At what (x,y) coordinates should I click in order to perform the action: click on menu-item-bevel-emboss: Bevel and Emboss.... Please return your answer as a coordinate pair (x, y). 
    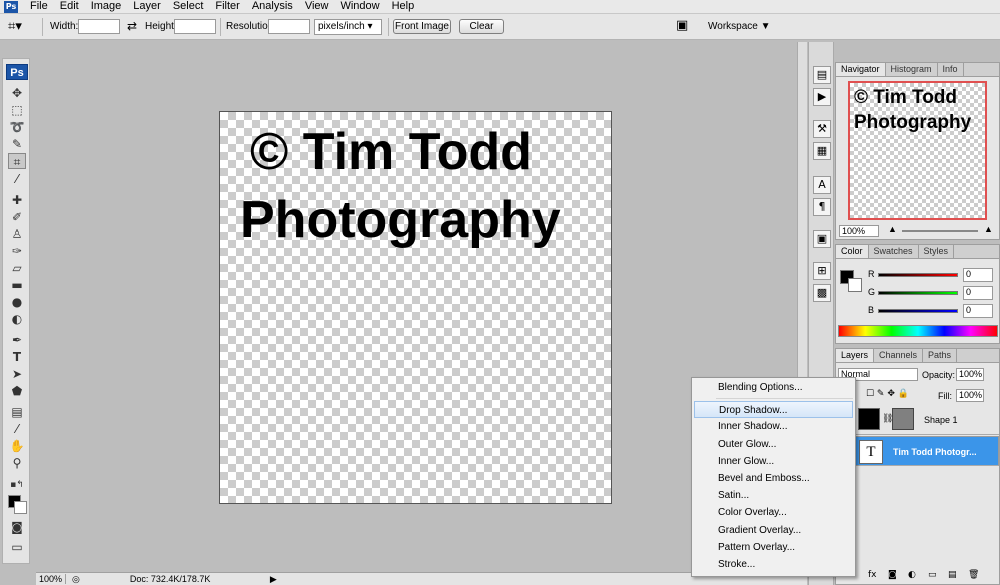
    Looking at the image, I should click on (773, 478).